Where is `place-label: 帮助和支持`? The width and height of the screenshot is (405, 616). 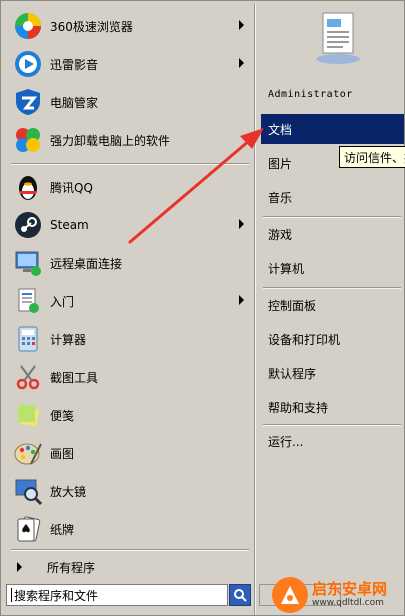 place-label: 帮助和支持 is located at coordinates (298, 407).